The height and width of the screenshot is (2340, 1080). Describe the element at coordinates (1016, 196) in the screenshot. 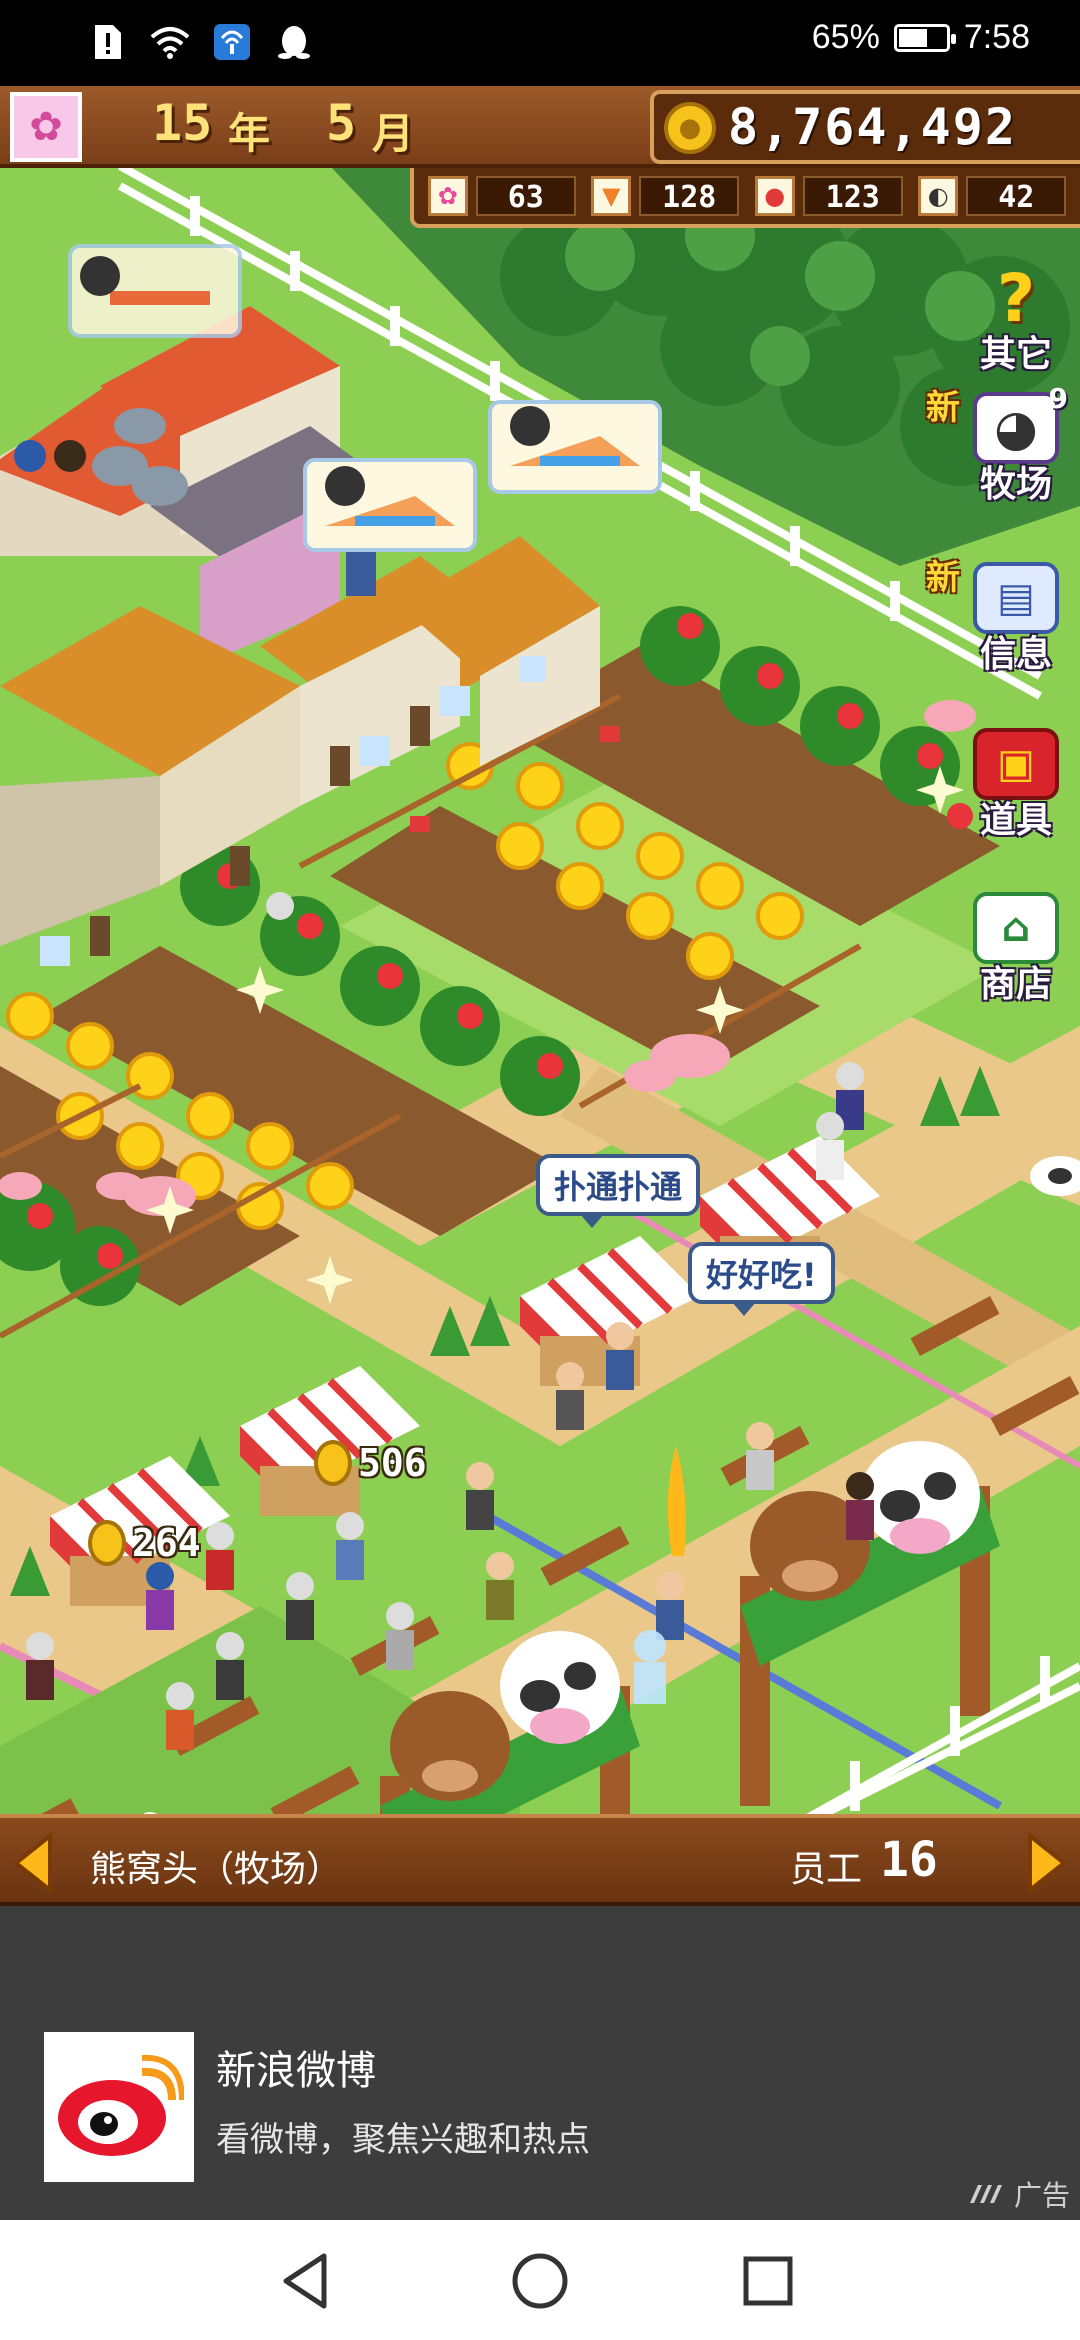

I see `resource-cow-value: 42` at that location.